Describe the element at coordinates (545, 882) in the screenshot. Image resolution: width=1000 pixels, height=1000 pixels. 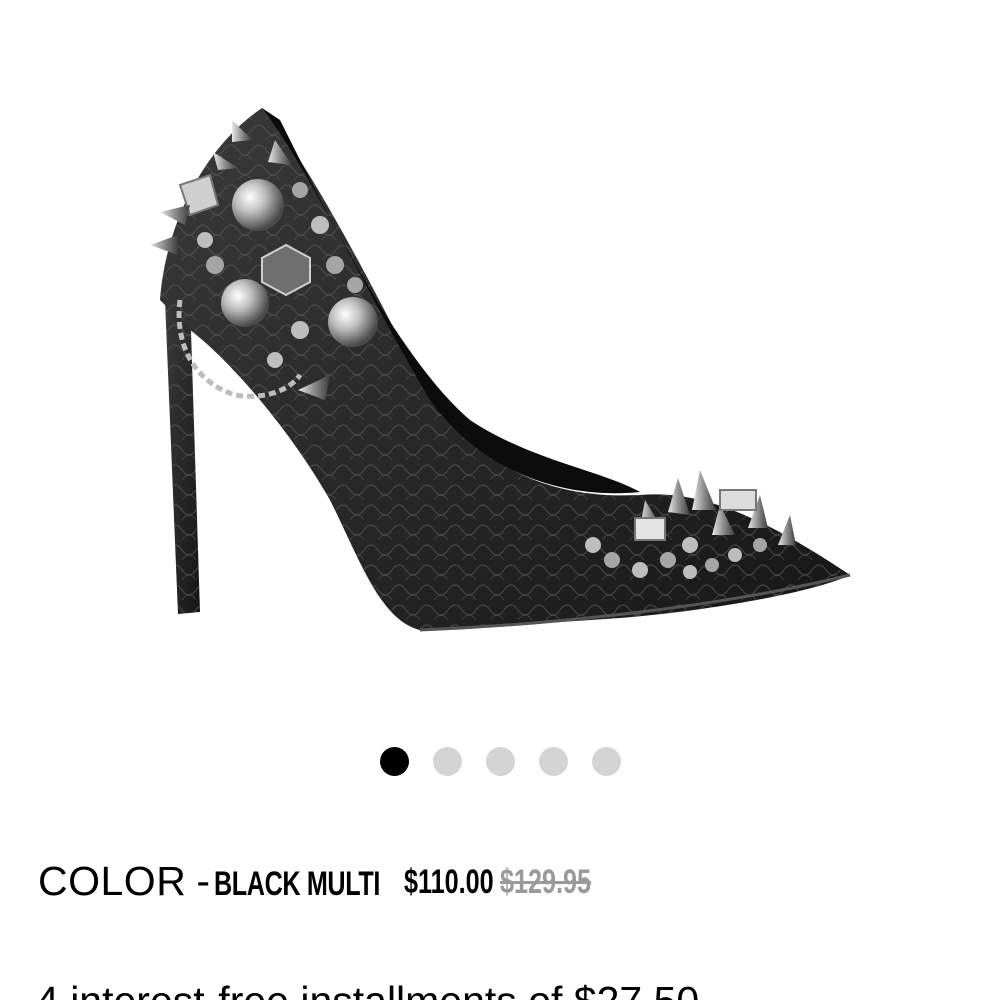
I see `original-price: $129.95` at that location.